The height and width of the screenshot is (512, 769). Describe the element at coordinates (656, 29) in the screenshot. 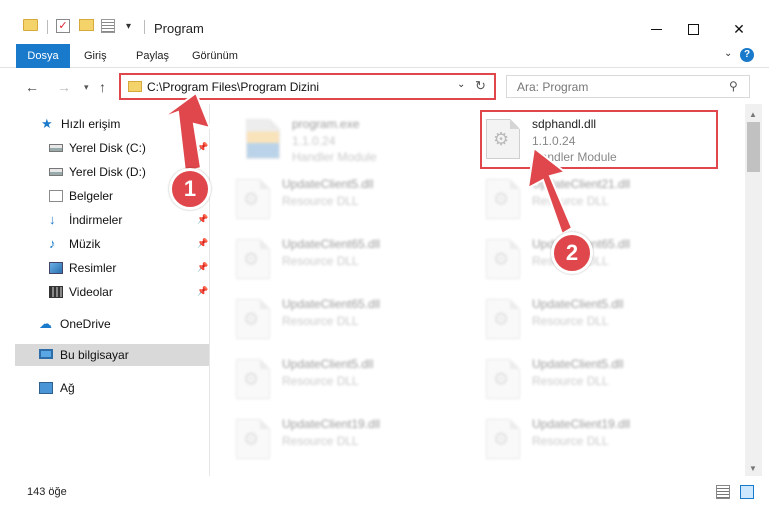

I see `minimize-icon` at that location.